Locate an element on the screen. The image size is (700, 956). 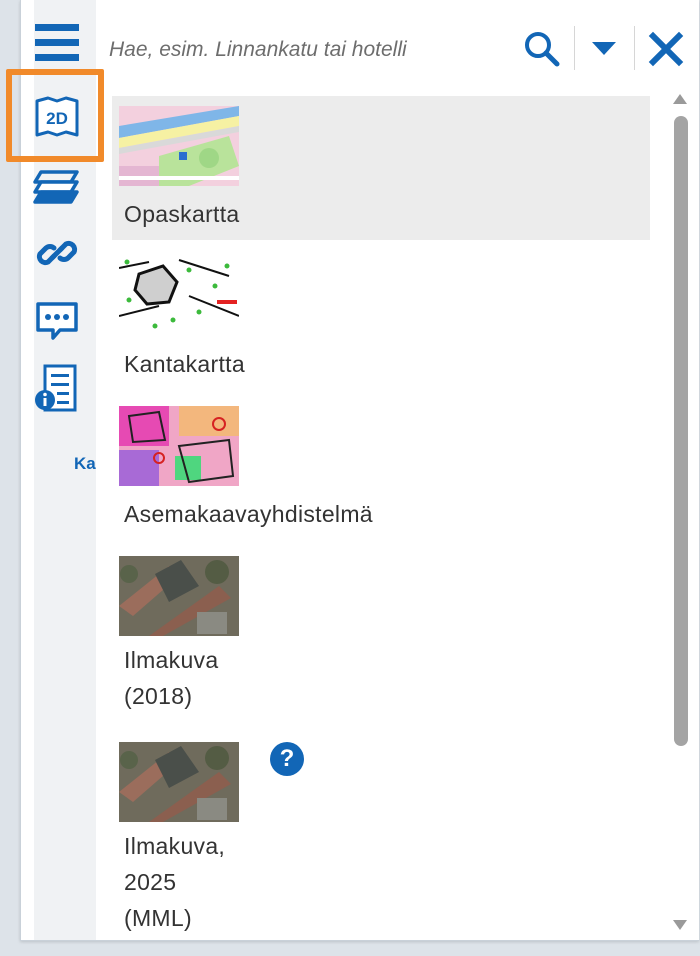
svg-text: 2D is located at coordinates (57, 118).